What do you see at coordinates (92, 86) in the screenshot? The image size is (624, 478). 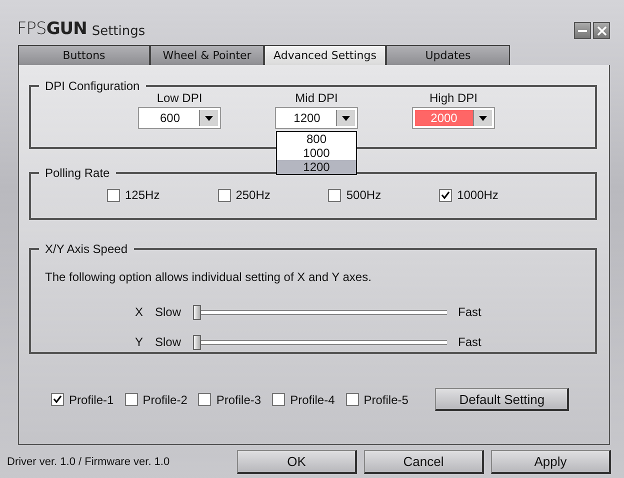 I see `group-title: DPI Configuration` at bounding box center [92, 86].